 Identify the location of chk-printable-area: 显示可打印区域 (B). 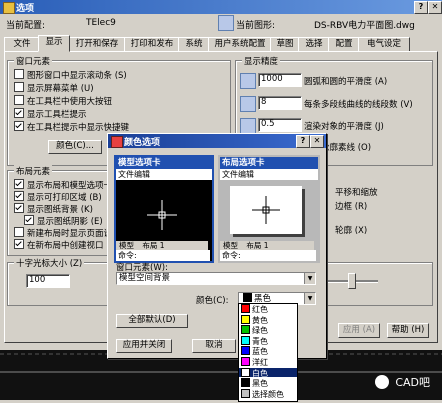
(58, 197).